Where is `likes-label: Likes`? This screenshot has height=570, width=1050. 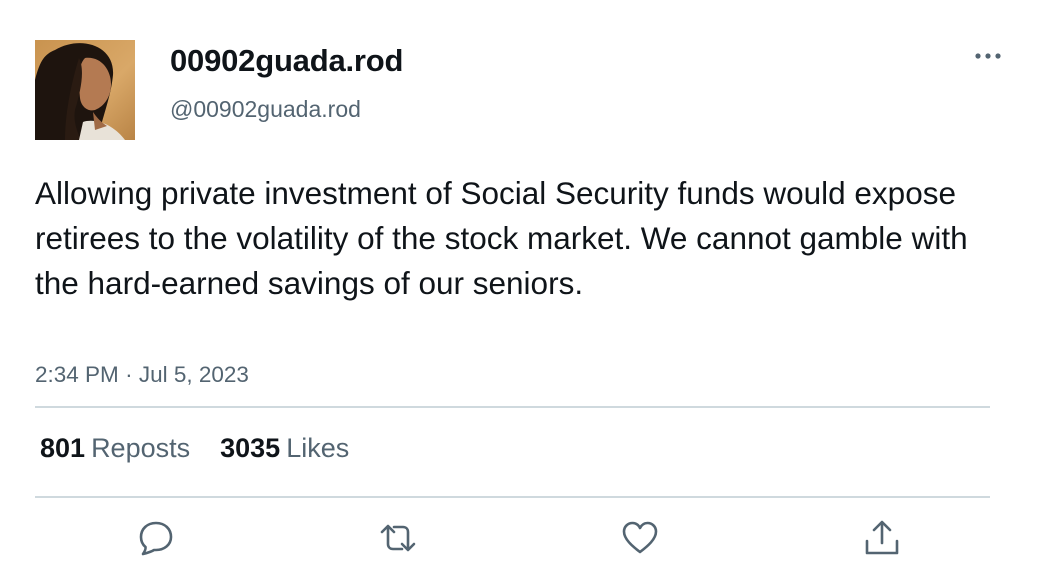 likes-label: Likes is located at coordinates (318, 448).